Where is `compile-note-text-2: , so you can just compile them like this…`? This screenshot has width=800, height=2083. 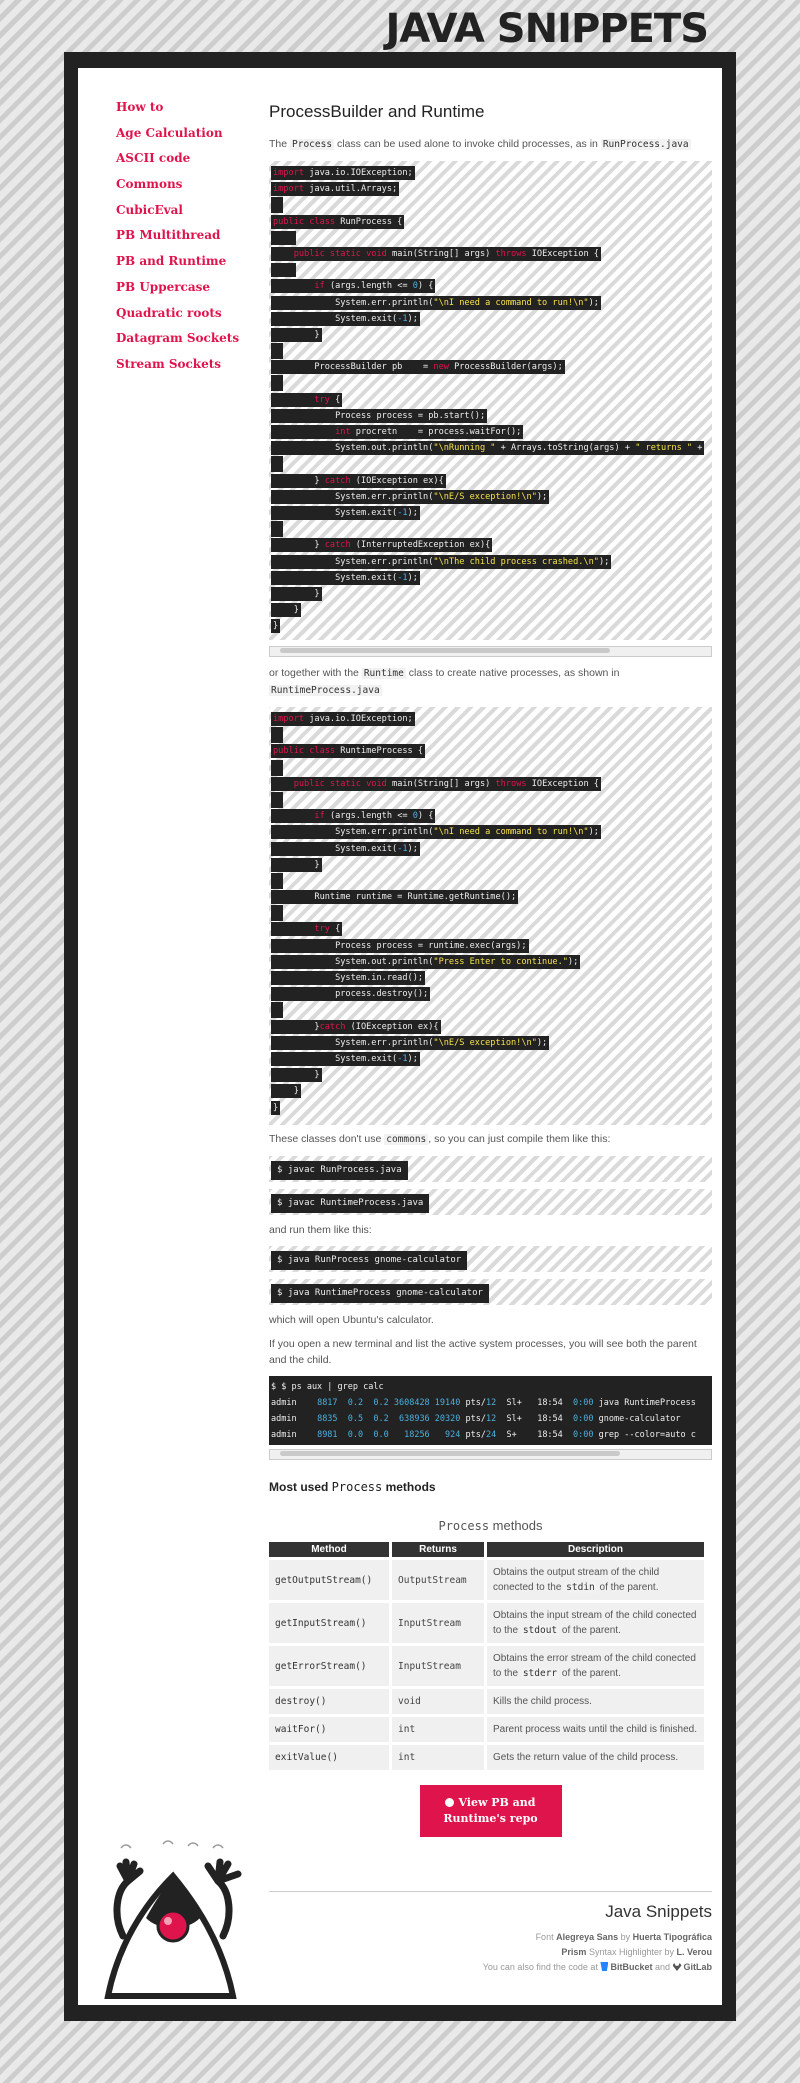
compile-note-text-2: , so you can just compile them like this… is located at coordinates (519, 1139).